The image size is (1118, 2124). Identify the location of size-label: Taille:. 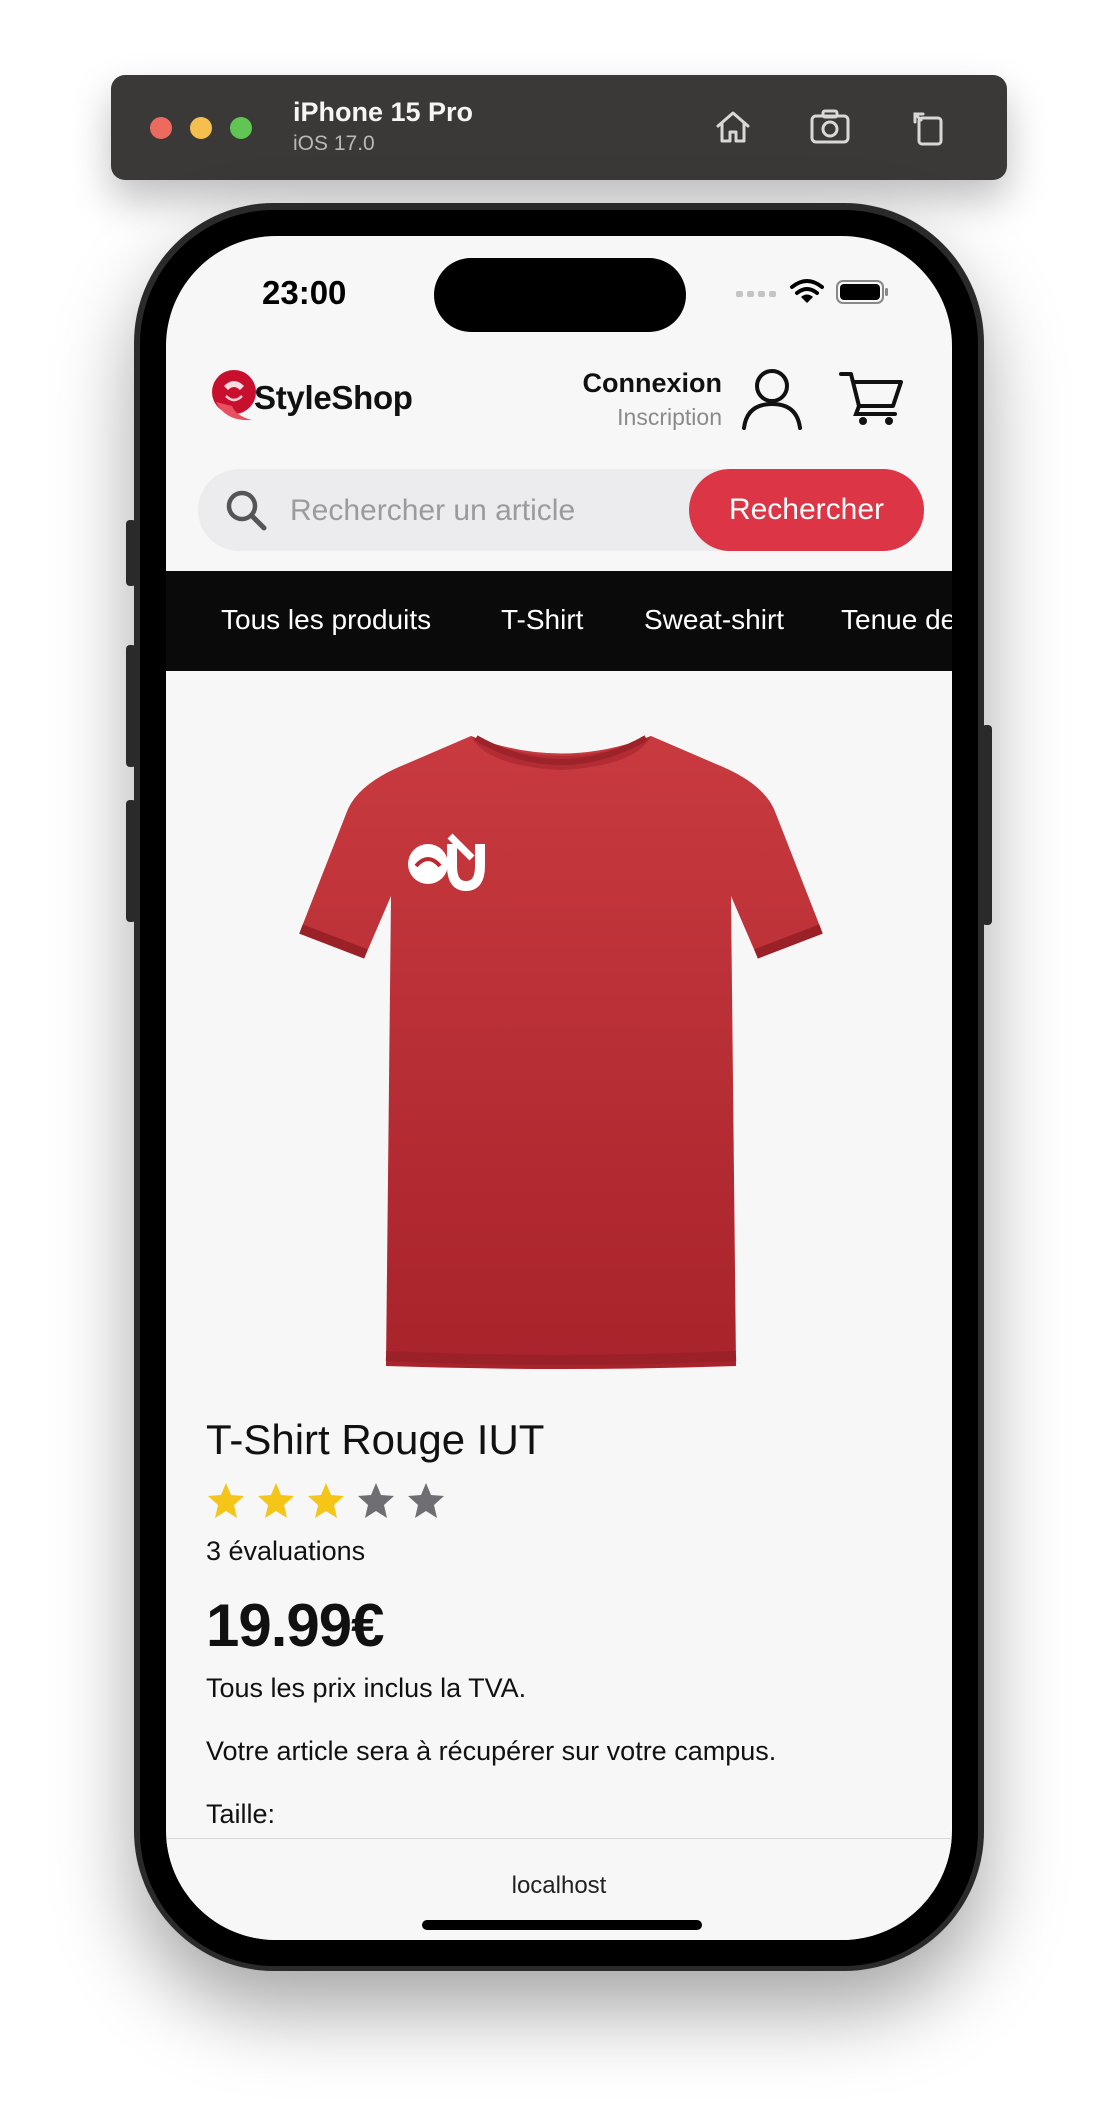
(241, 1814).